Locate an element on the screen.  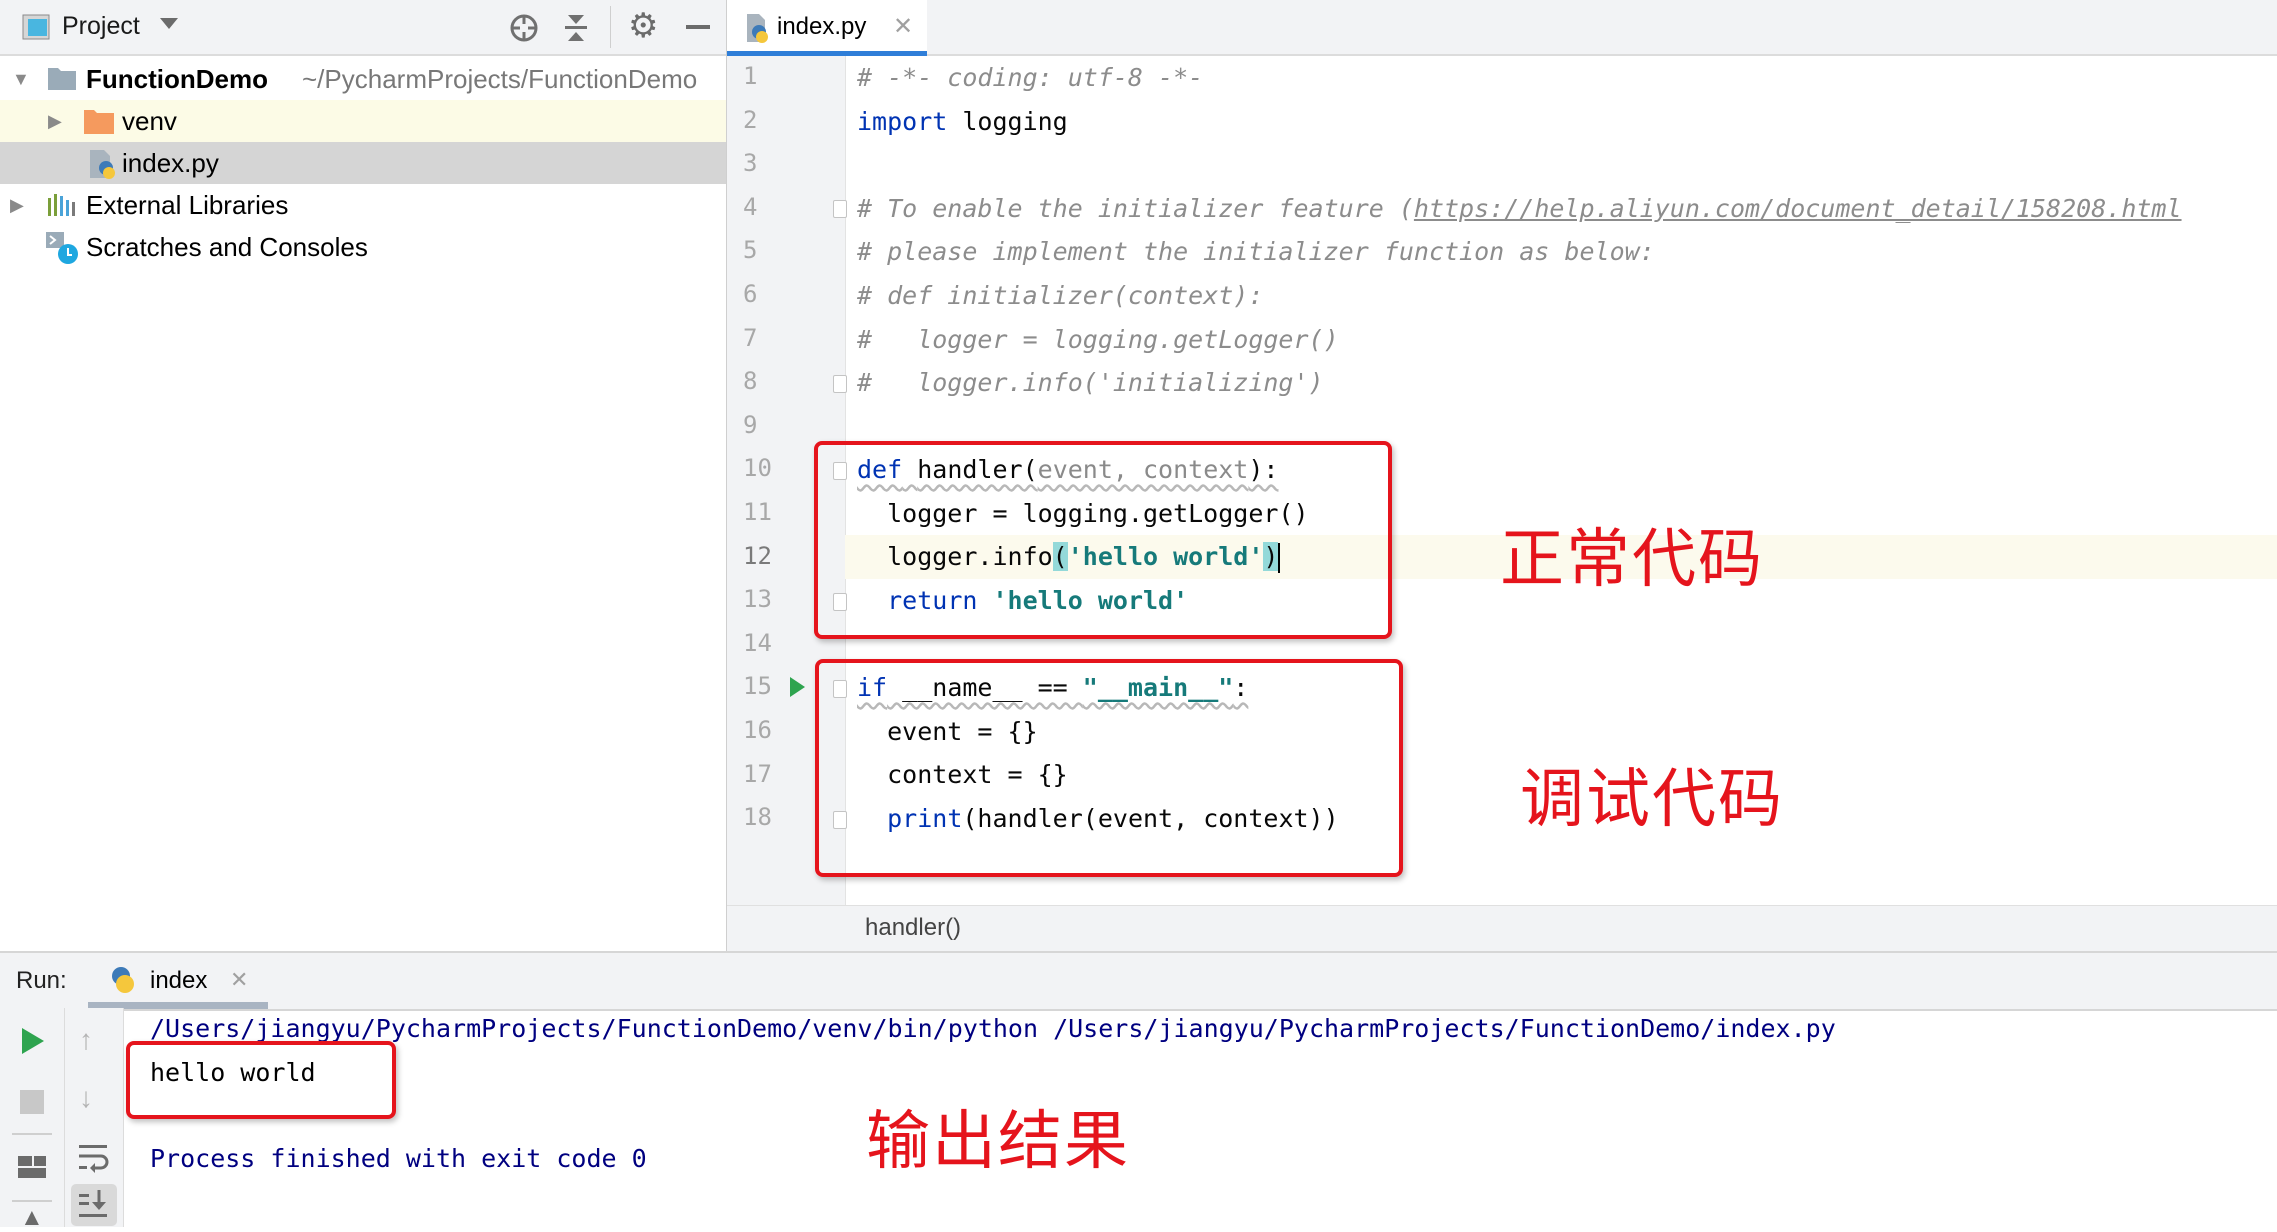
project-view-title: Project is located at coordinates (101, 26).